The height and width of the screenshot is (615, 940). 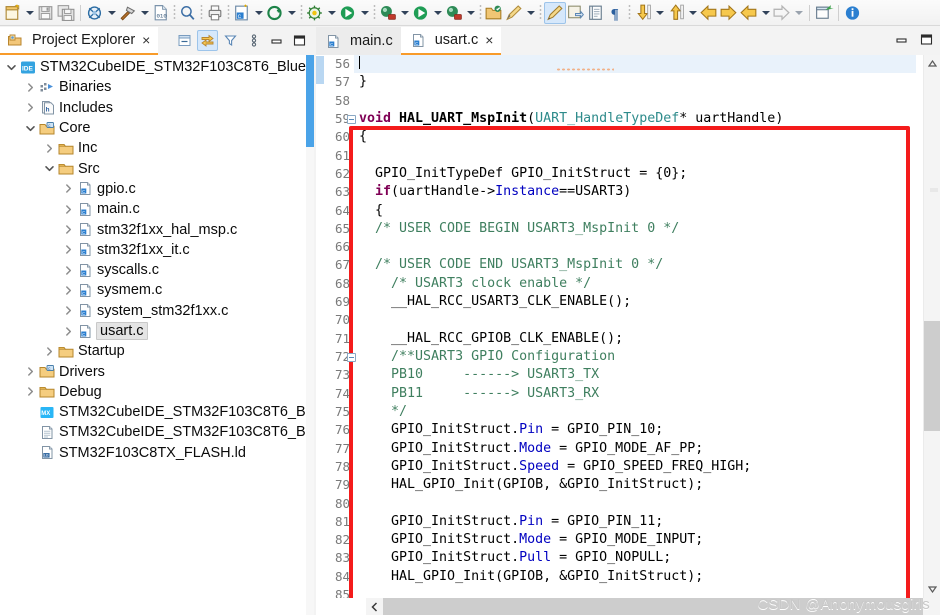 What do you see at coordinates (207, 40) in the screenshot?
I see `link-with-editor-icon` at bounding box center [207, 40].